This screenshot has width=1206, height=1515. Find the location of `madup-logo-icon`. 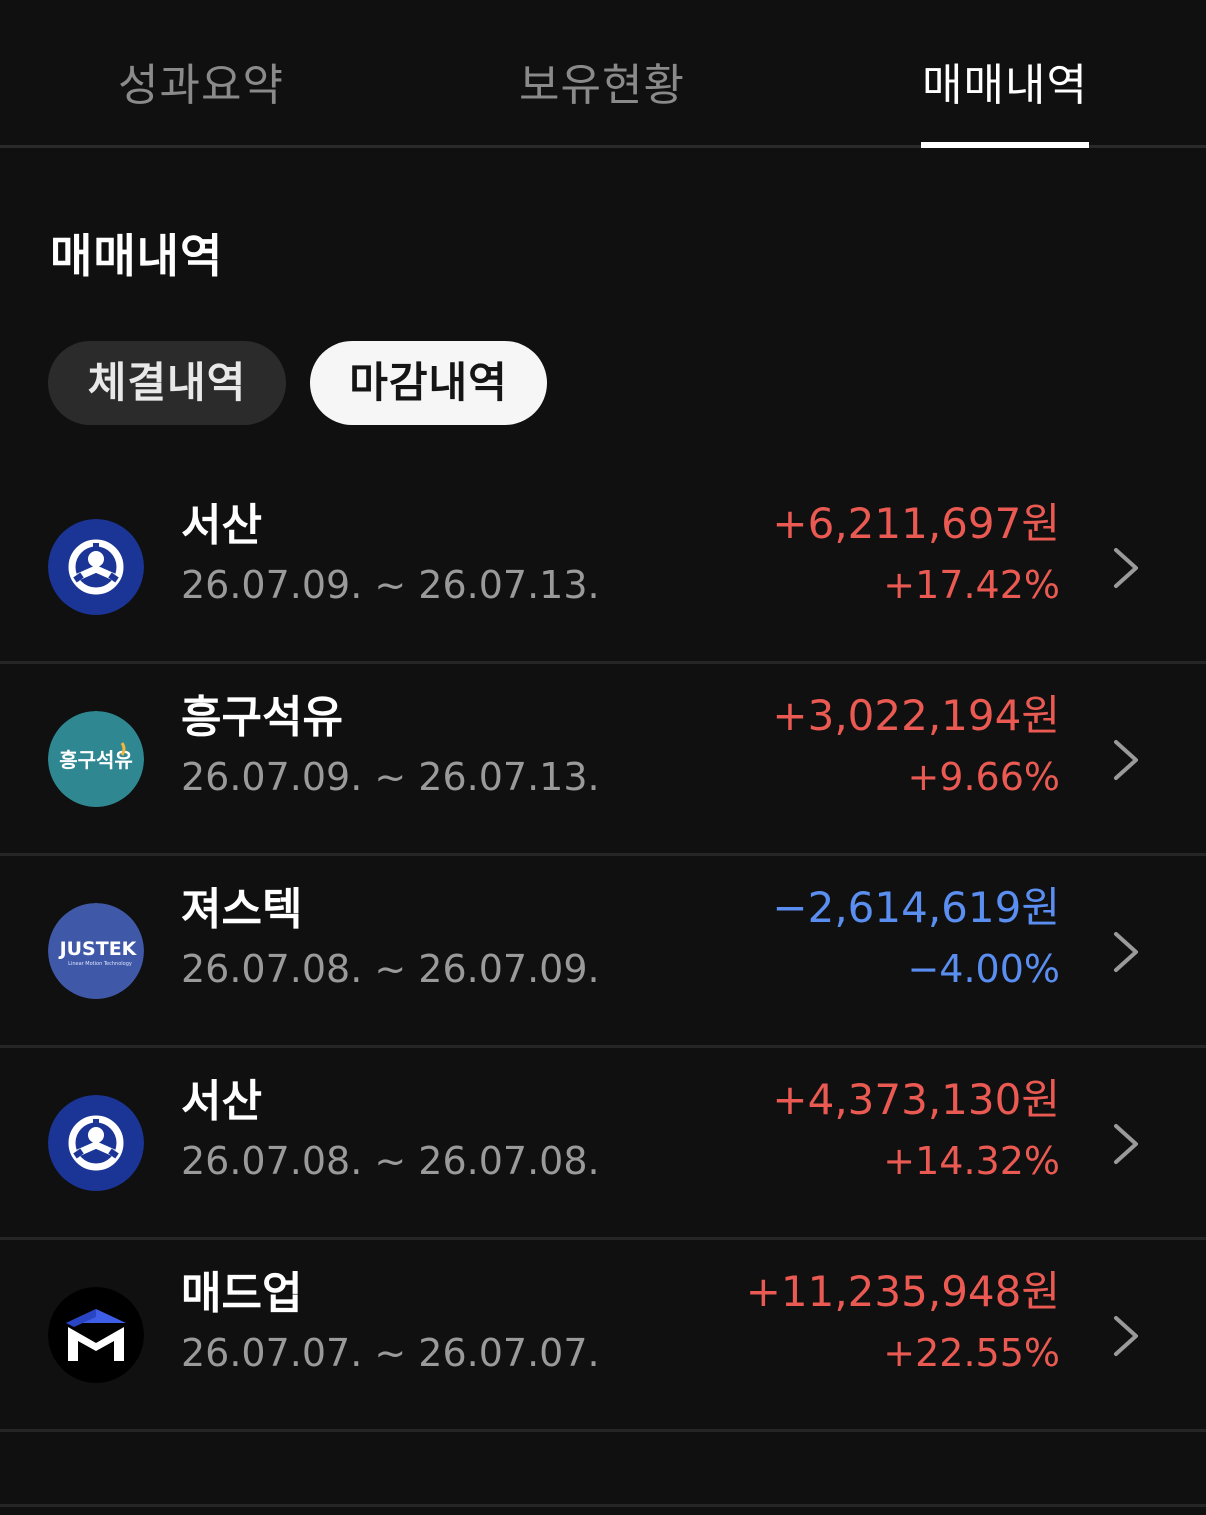

madup-logo-icon is located at coordinates (96, 1335).